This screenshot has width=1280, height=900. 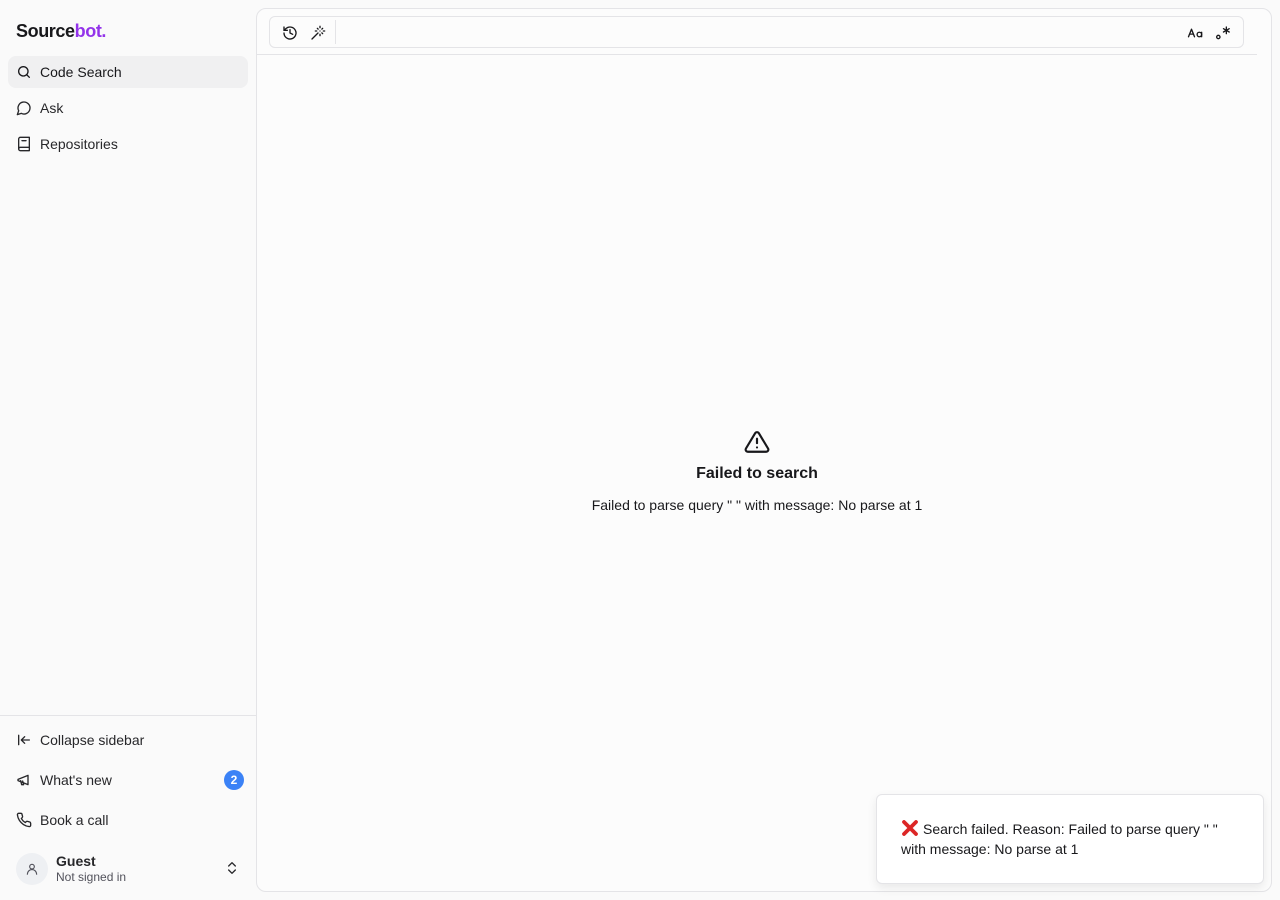 What do you see at coordinates (76, 780) in the screenshot?
I see `nav-label: What's new` at bounding box center [76, 780].